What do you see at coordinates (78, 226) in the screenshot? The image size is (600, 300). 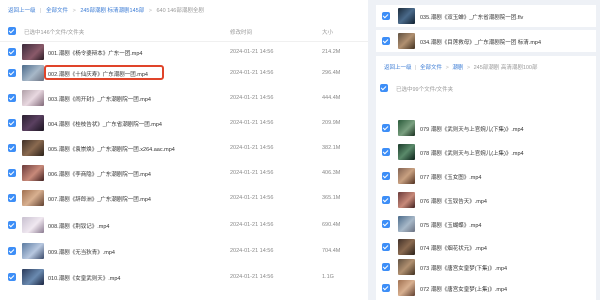 I see `file-name: 008.潮剧《荆钗记》.mp4` at bounding box center [78, 226].